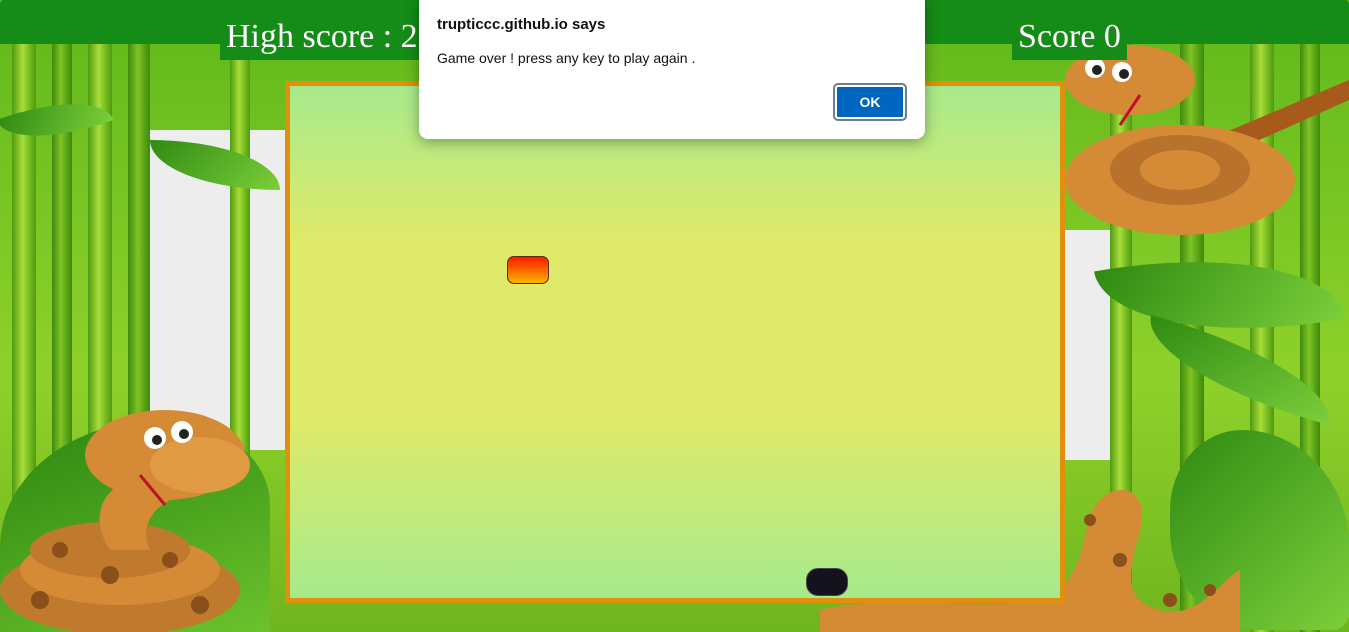 The width and height of the screenshot is (1349, 632). I want to click on food-block-icon, so click(528, 270).